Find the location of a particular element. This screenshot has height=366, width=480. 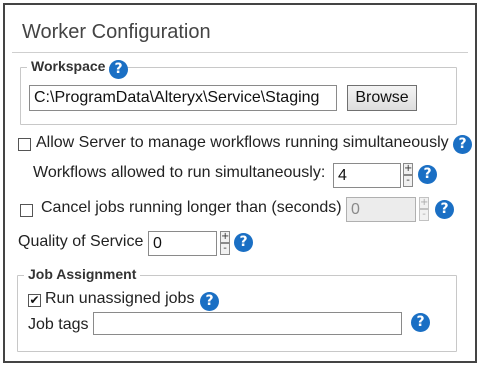

allow-server-checkbox is located at coordinates (24, 144).